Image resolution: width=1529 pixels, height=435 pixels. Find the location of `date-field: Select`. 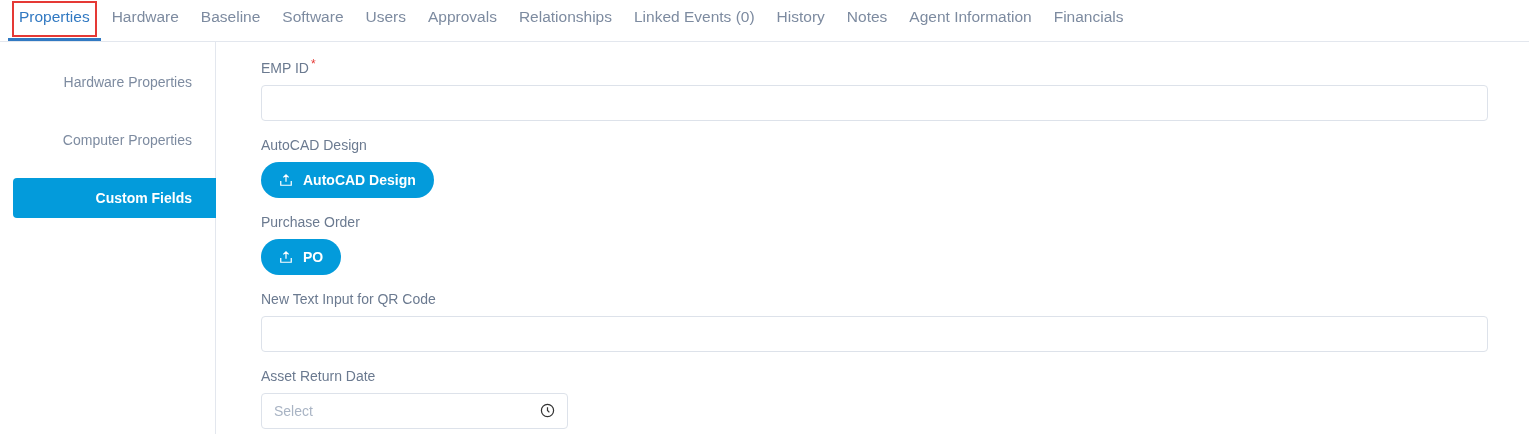

date-field: Select is located at coordinates (414, 411).